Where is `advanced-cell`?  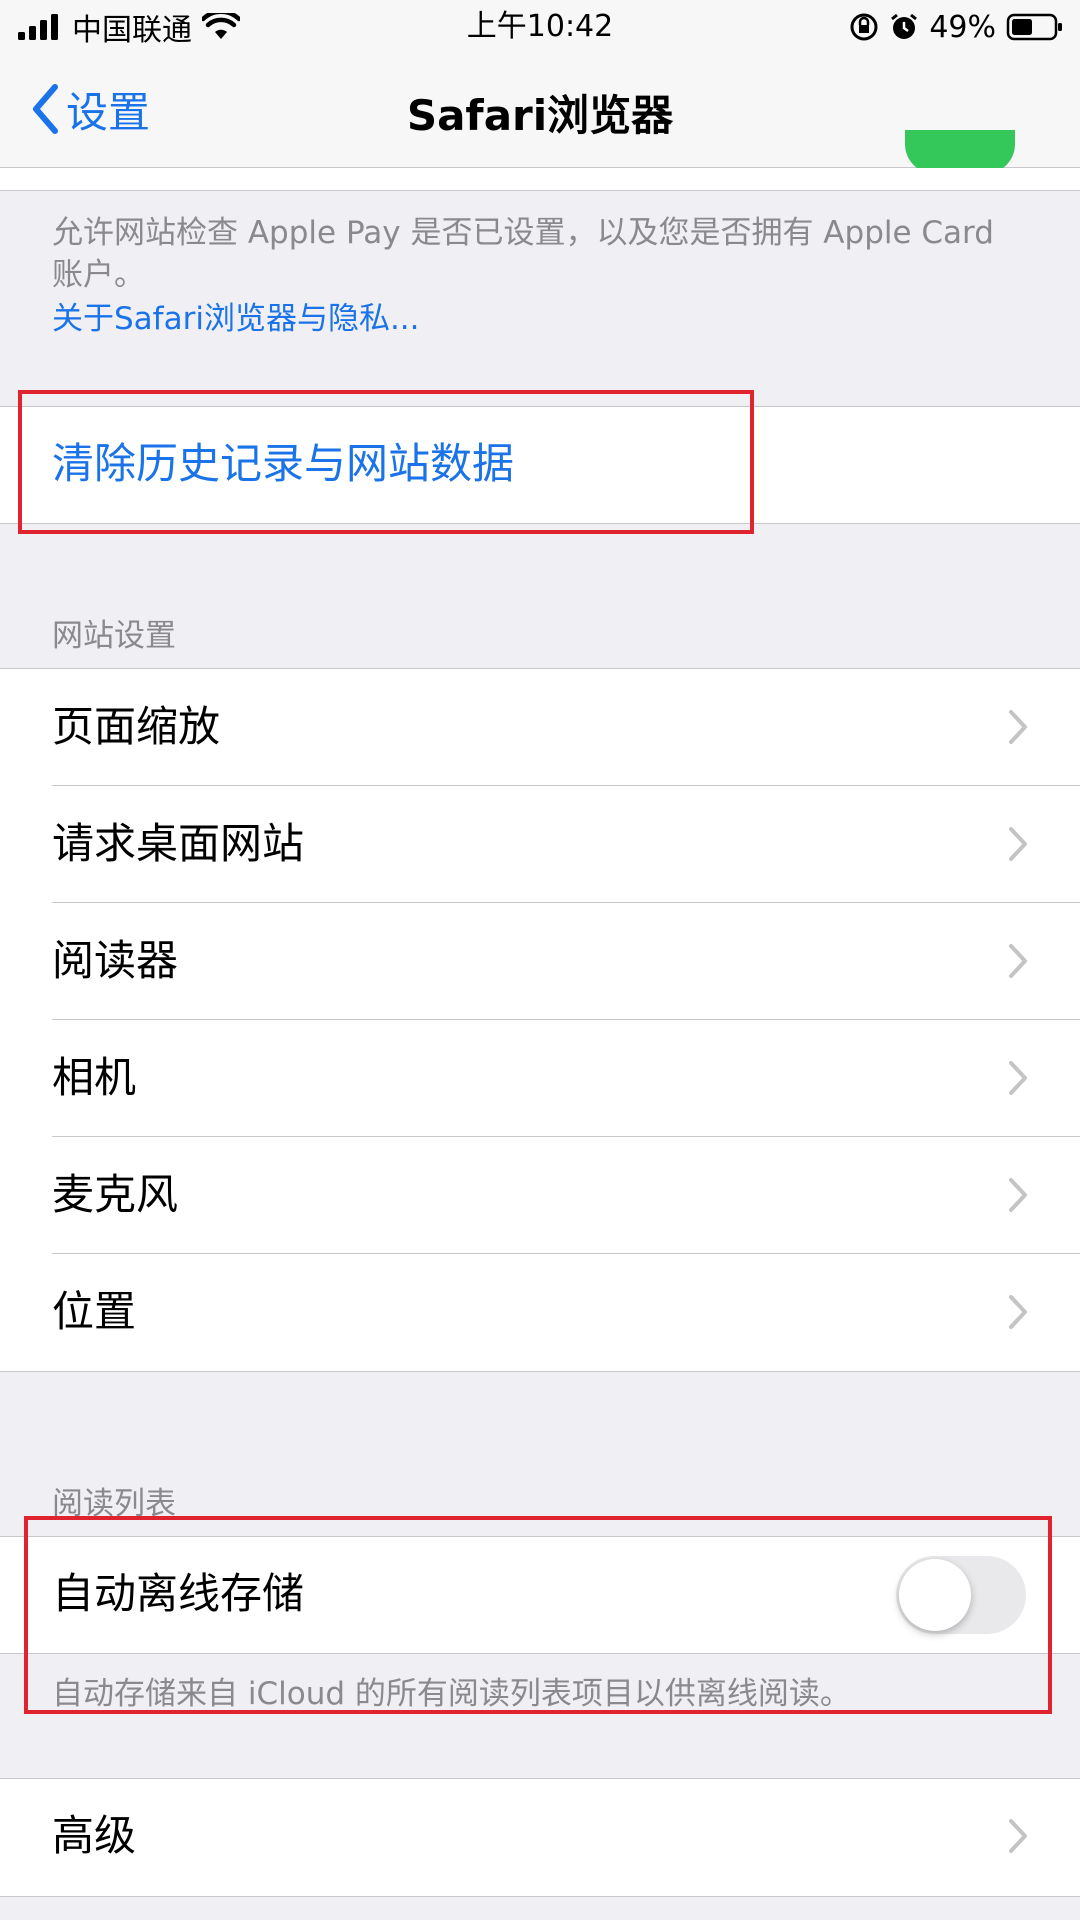 advanced-cell is located at coordinates (540, 1837).